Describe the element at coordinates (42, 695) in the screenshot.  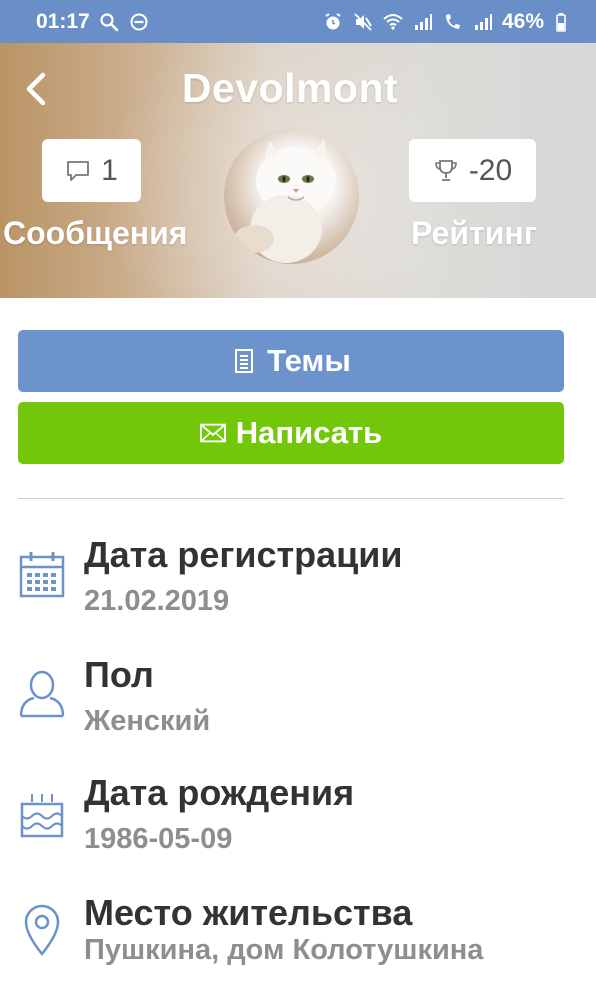
I see `user-icon` at that location.